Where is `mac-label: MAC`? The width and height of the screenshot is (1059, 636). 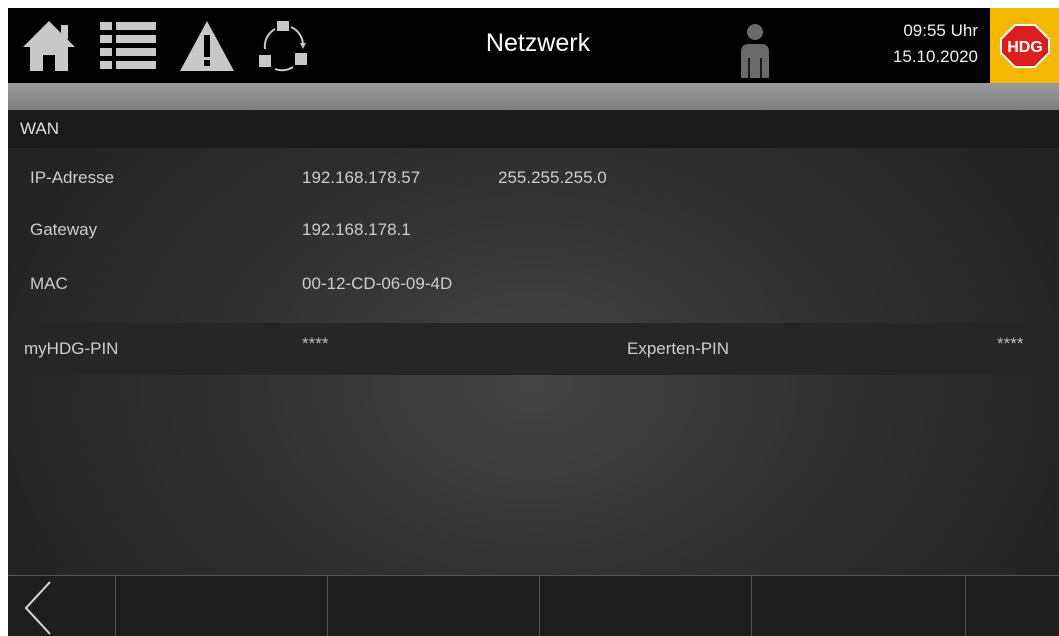
mac-label: MAC is located at coordinates (49, 283).